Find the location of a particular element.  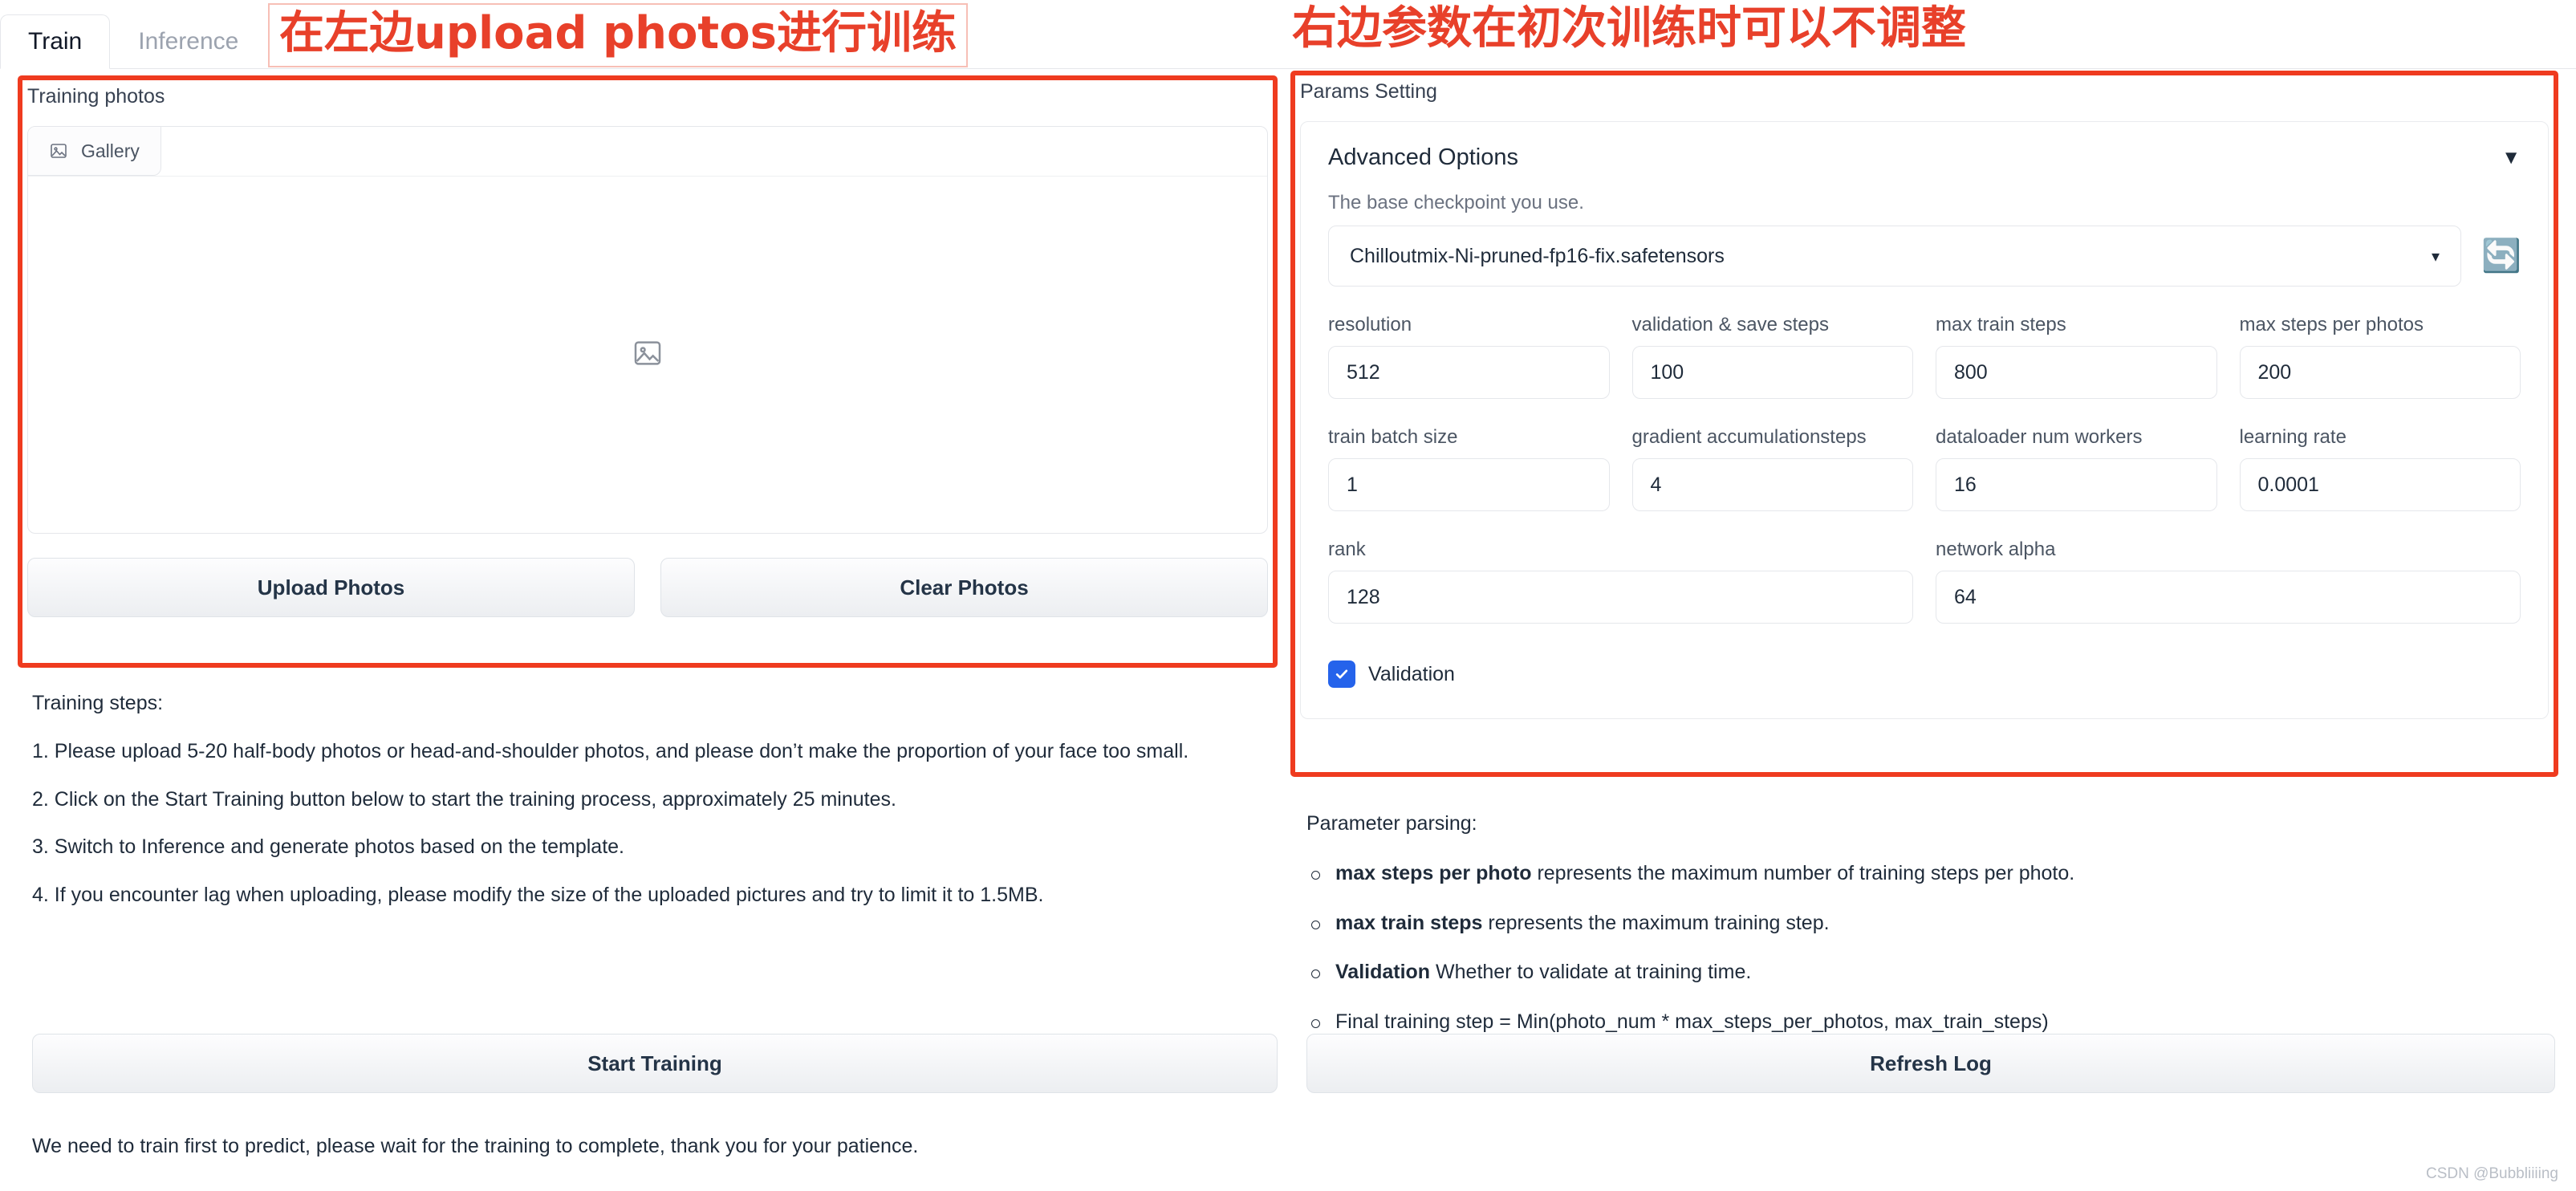

gradient-accumulation-steps-input: 4 is located at coordinates (1772, 484).